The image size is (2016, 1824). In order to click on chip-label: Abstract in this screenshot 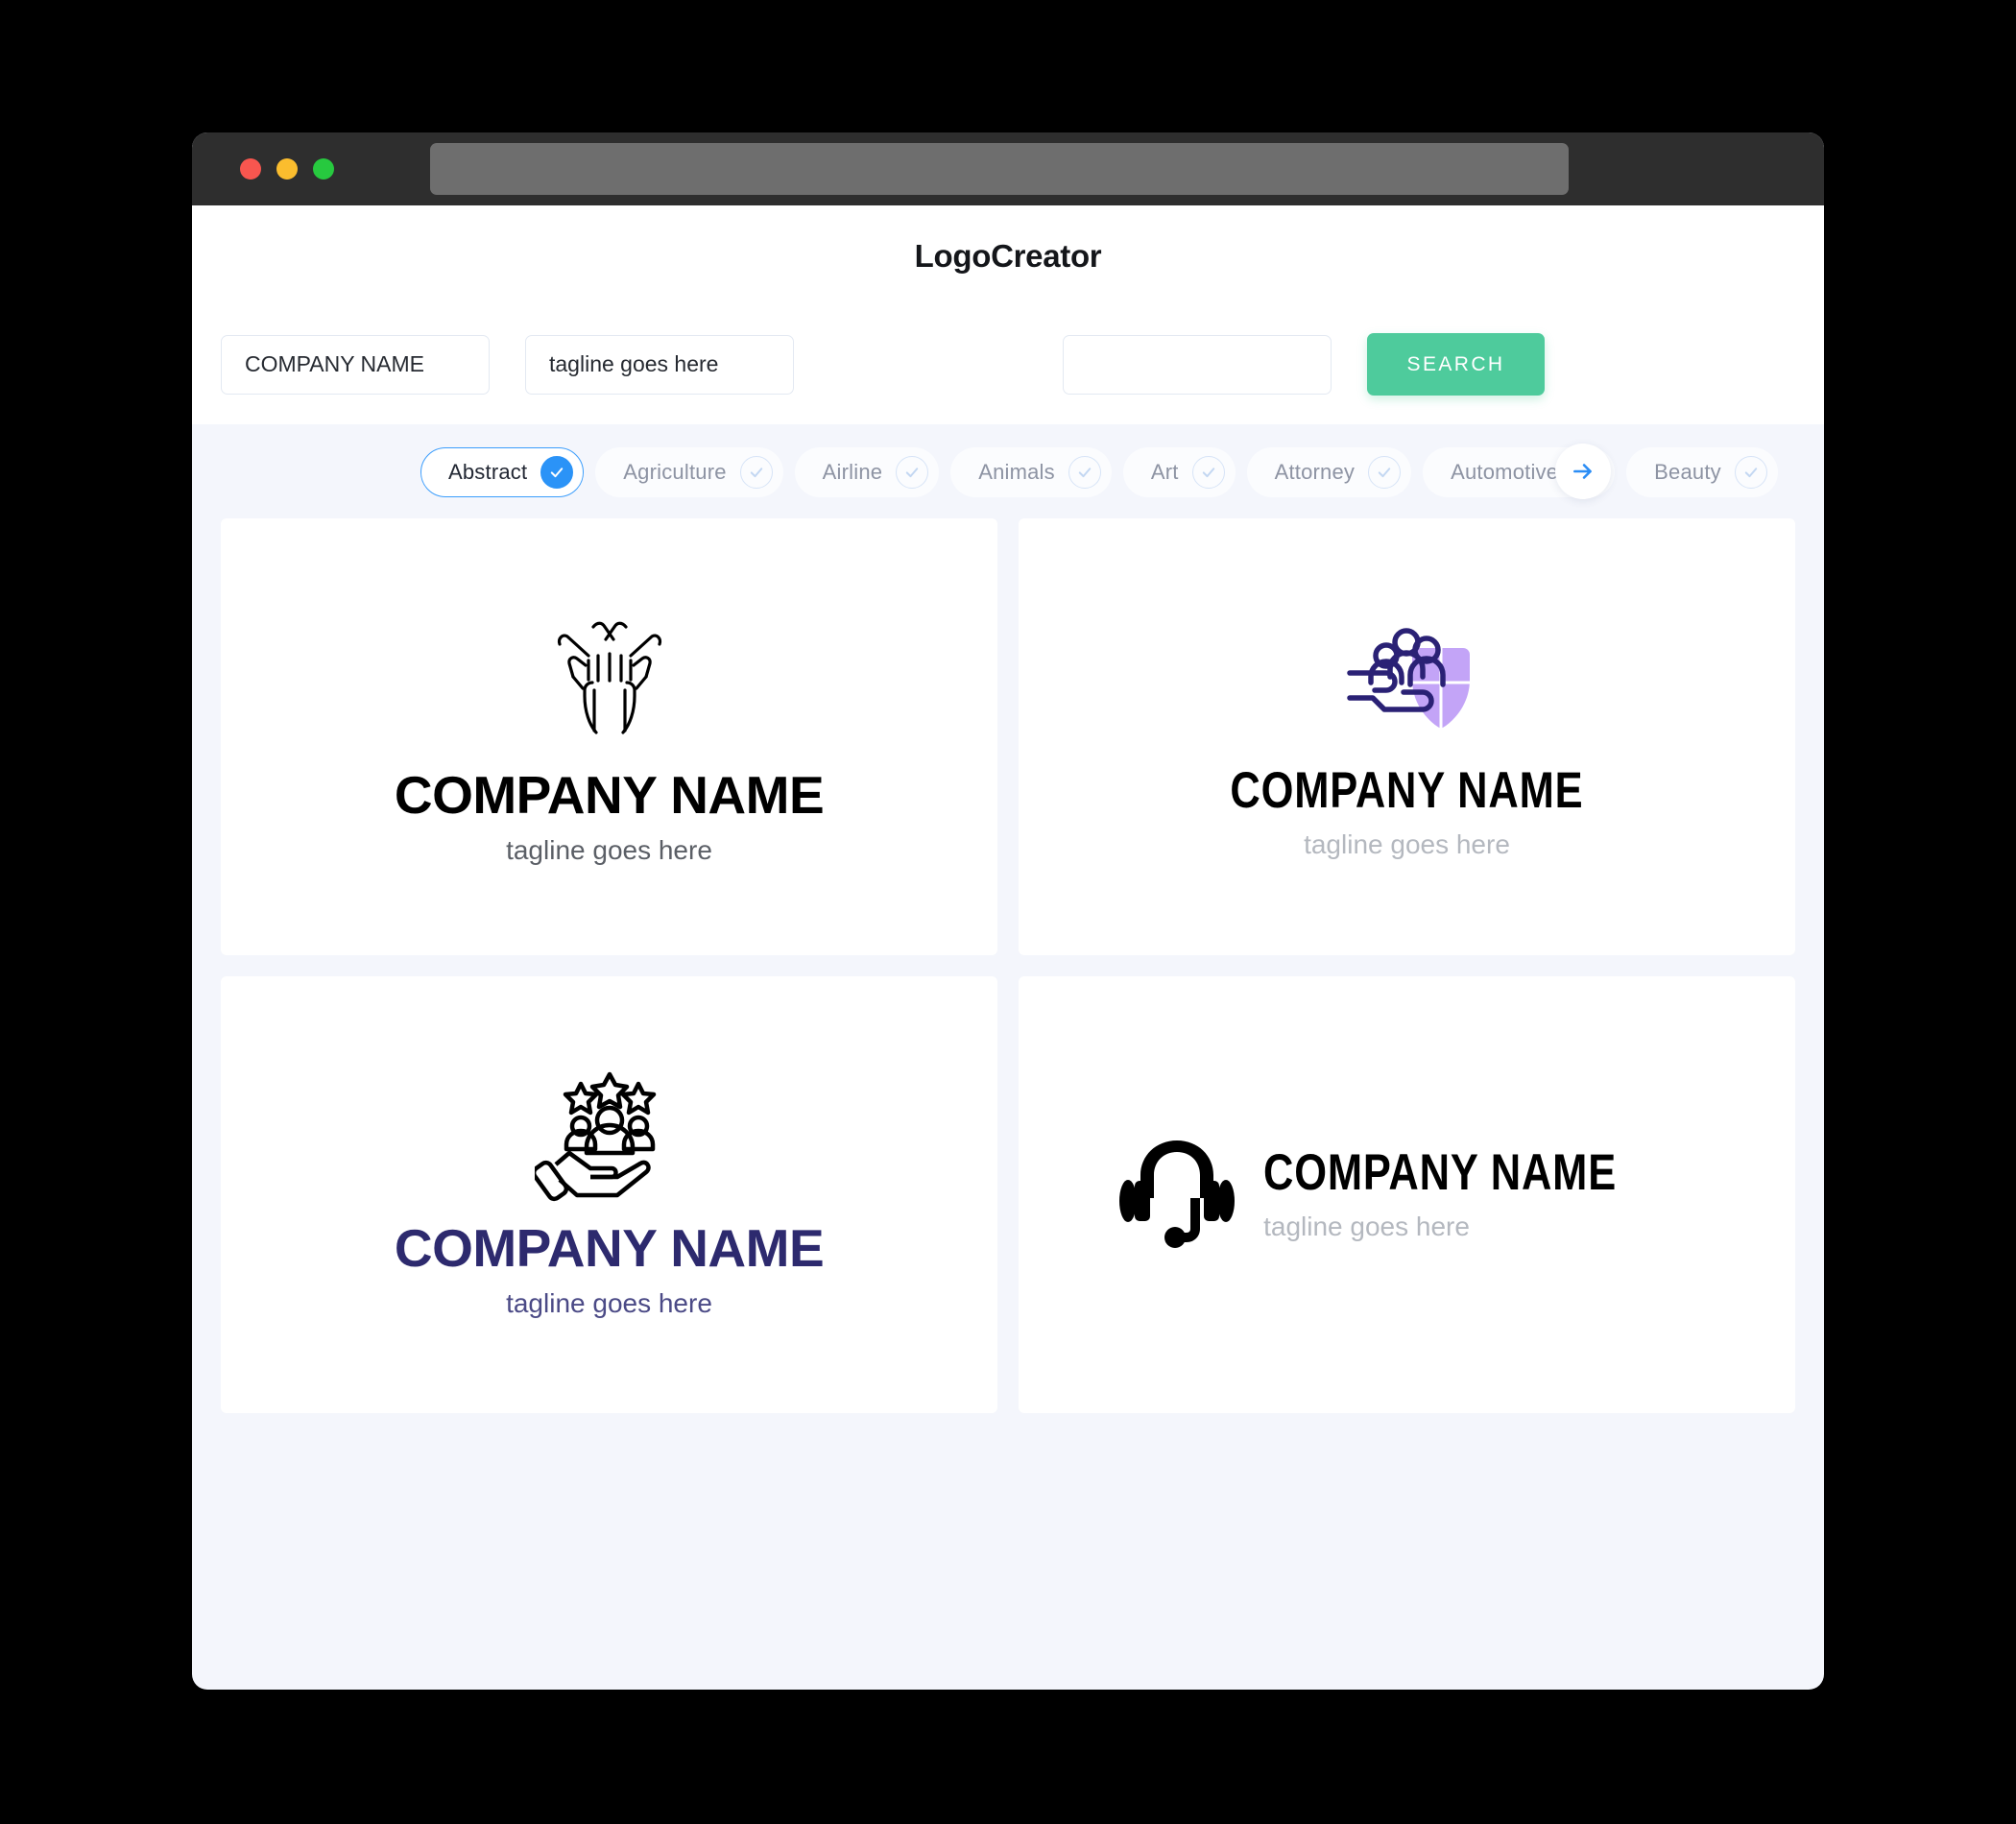, I will do `click(488, 472)`.